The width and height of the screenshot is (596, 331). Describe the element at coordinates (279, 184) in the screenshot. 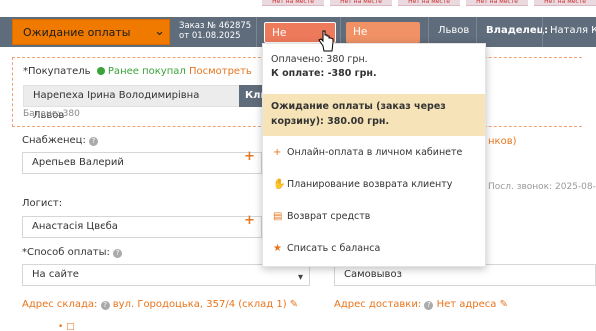

I see `hand-money-icon: ✋` at that location.